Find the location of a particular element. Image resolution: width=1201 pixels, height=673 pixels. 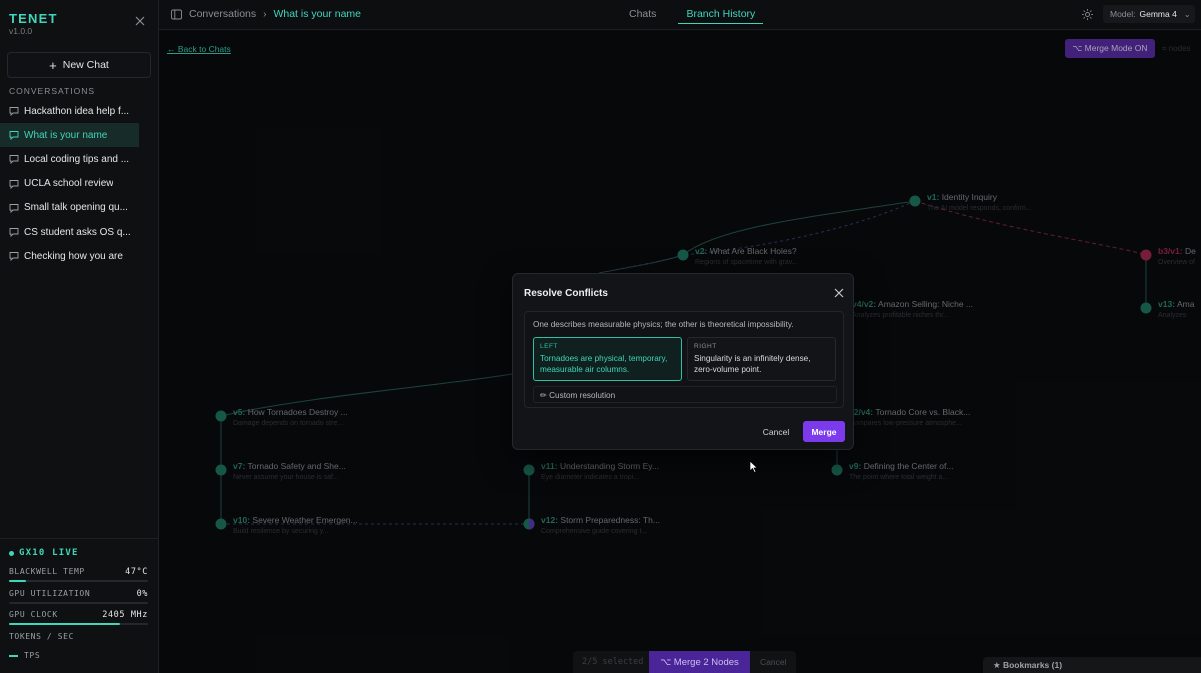

model-value: Gemma 4 is located at coordinates (1158, 14).